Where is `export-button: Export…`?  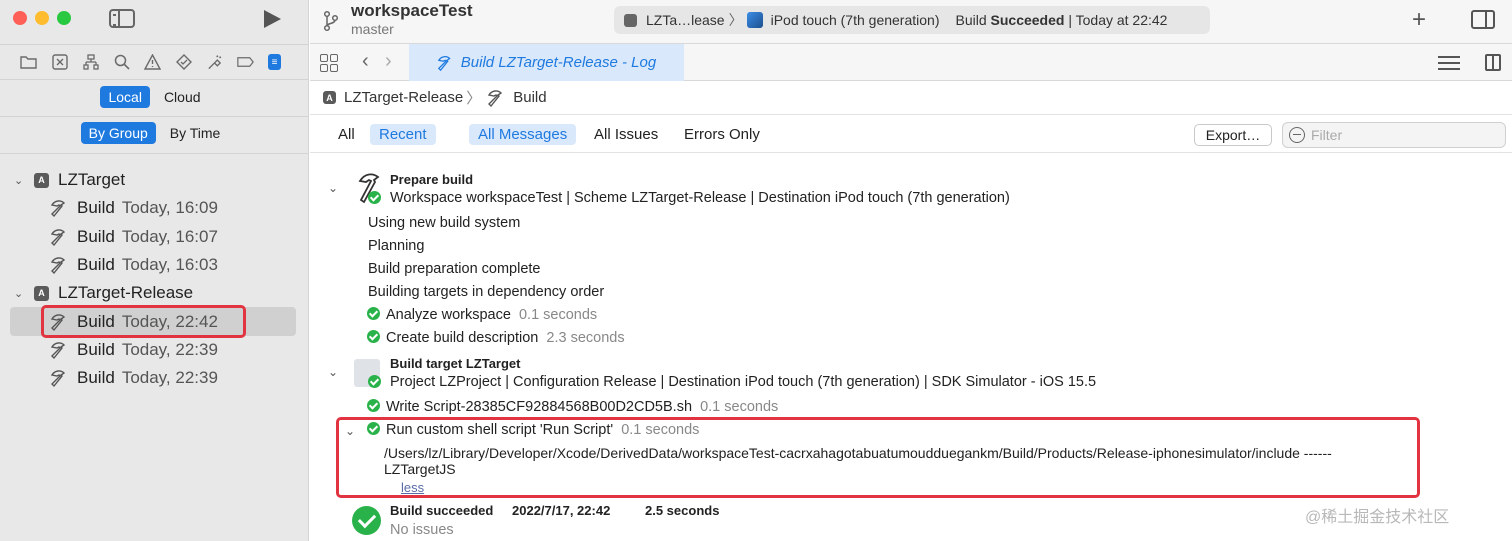
export-button: Export… is located at coordinates (1233, 135).